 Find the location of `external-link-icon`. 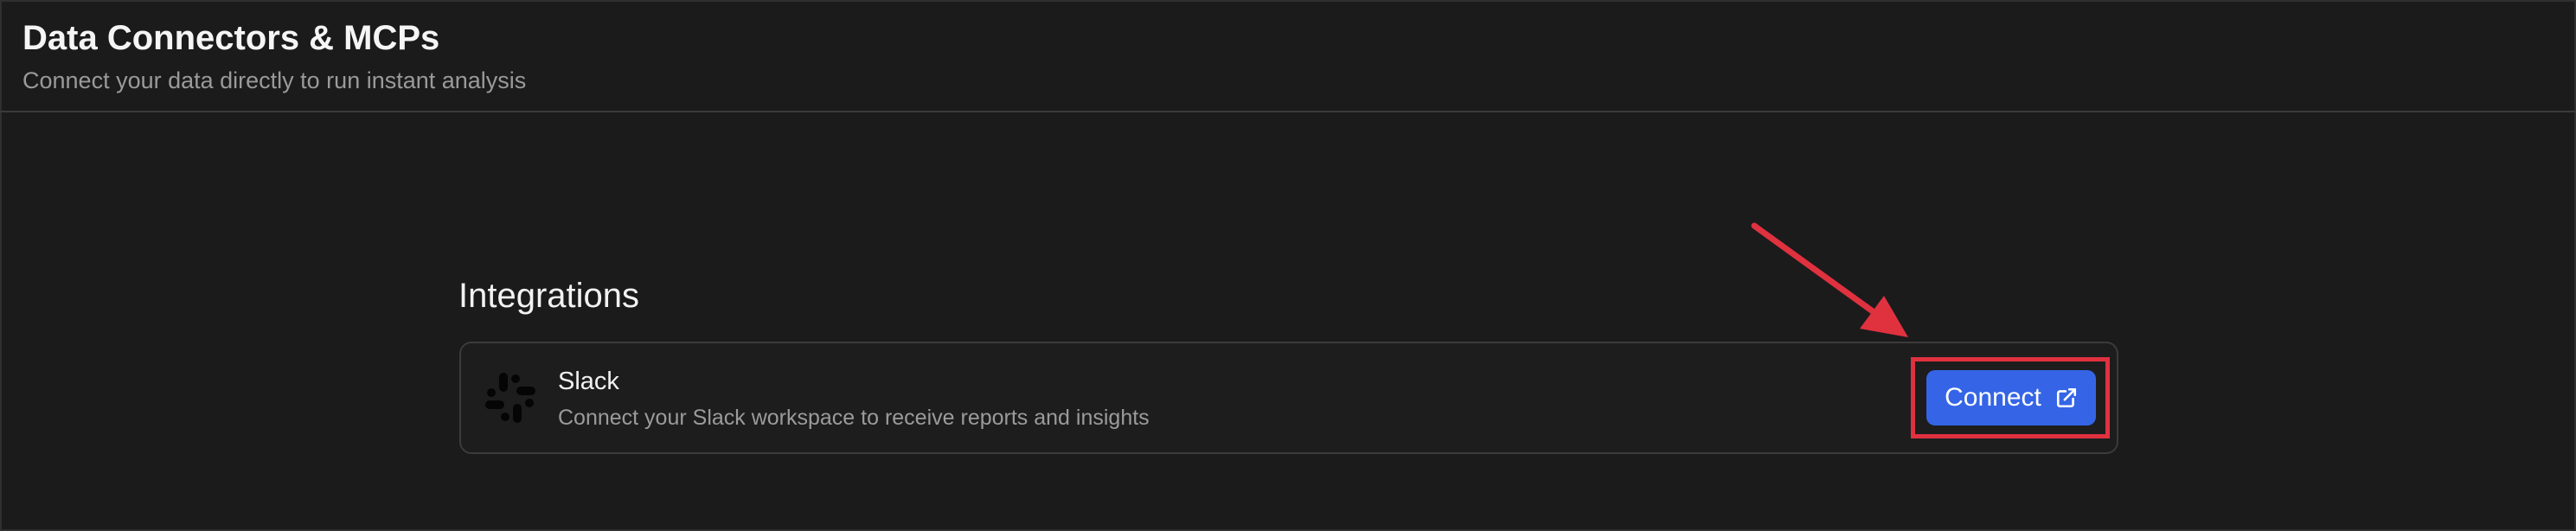

external-link-icon is located at coordinates (2066, 398).